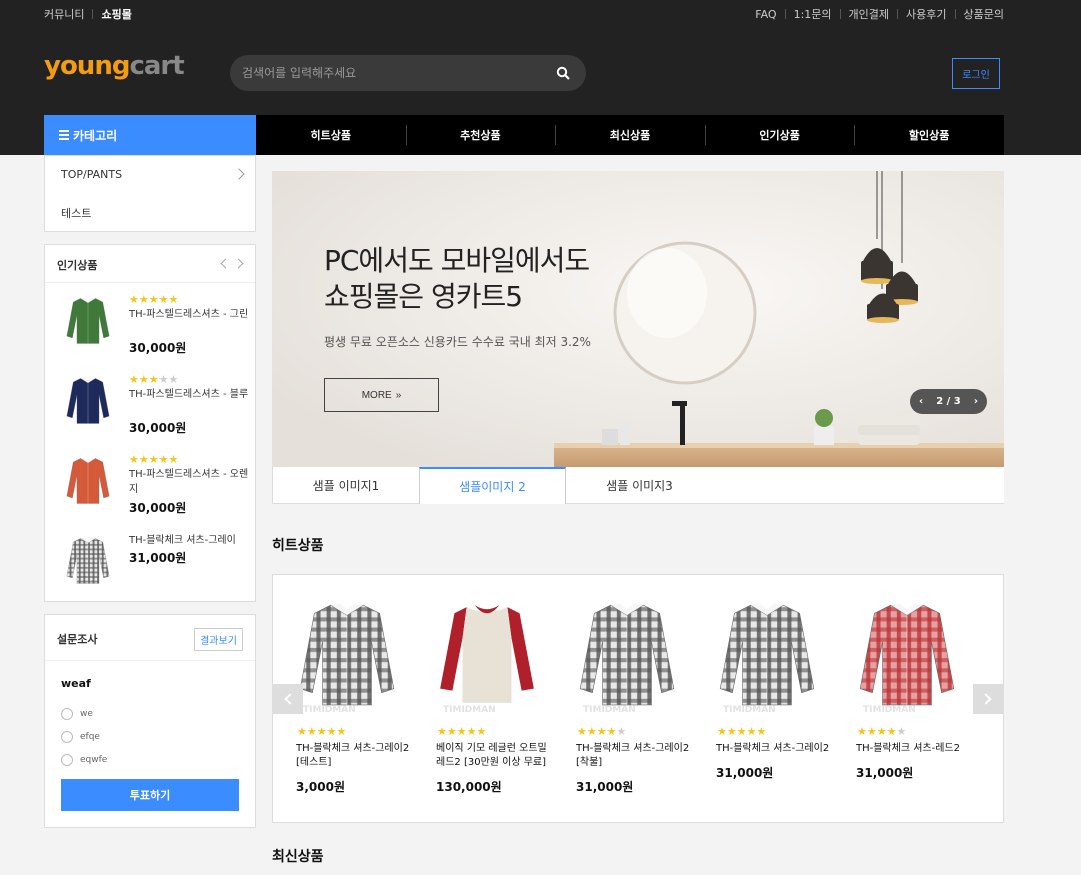 This screenshot has width=1081, height=875. I want to click on product-name: TH-블락체크 셔츠-레드2, so click(916, 749).